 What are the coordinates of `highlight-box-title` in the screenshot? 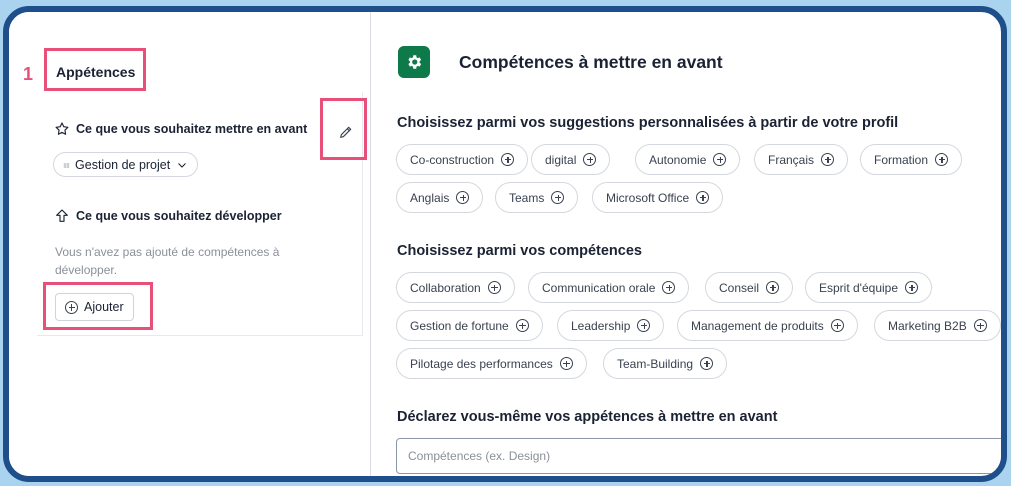 It's located at (95, 69).